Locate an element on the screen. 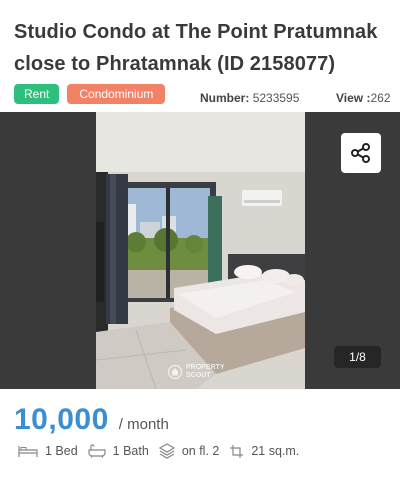 Image resolution: width=400 pixels, height=478 pixels. feature-bed: 1 Bed is located at coordinates (48, 451).